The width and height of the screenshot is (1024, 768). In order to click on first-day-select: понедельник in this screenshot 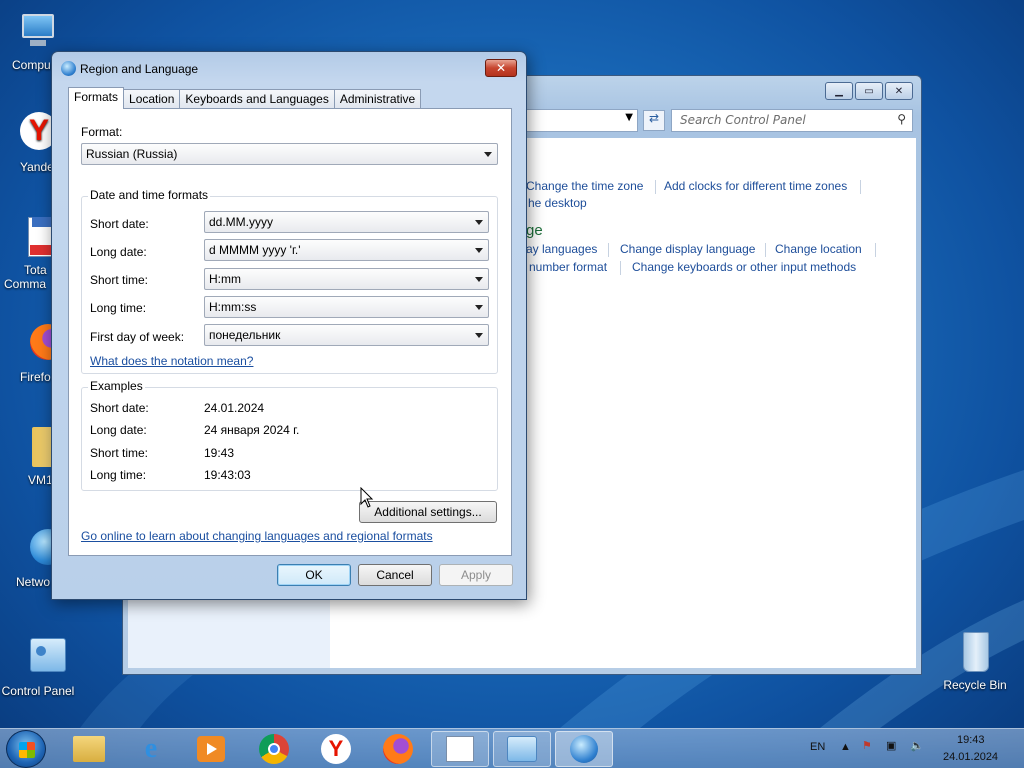, I will do `click(346, 335)`.